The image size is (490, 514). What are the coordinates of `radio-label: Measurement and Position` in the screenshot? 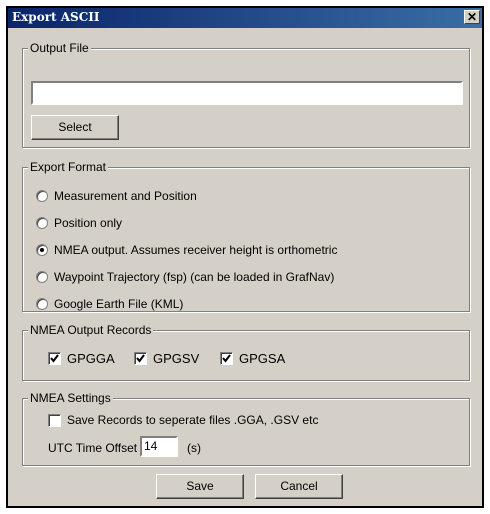 It's located at (125, 196).